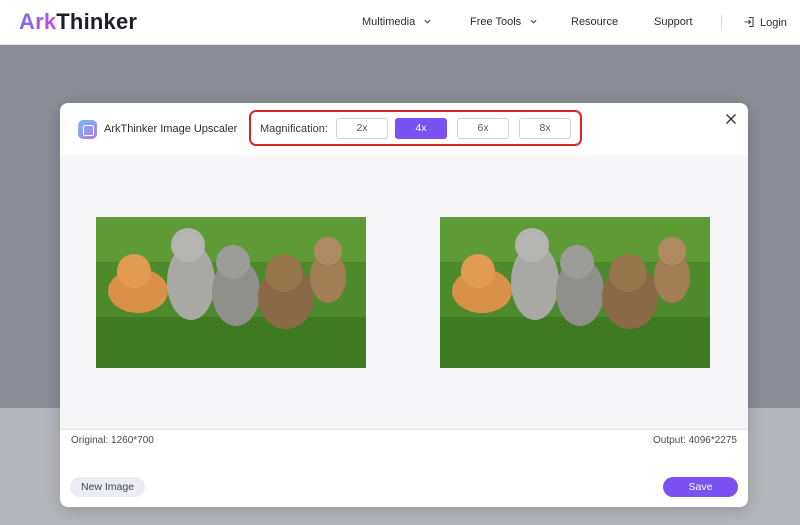 The height and width of the screenshot is (525, 800). I want to click on nav-item-label: Multimedia, so click(389, 22).